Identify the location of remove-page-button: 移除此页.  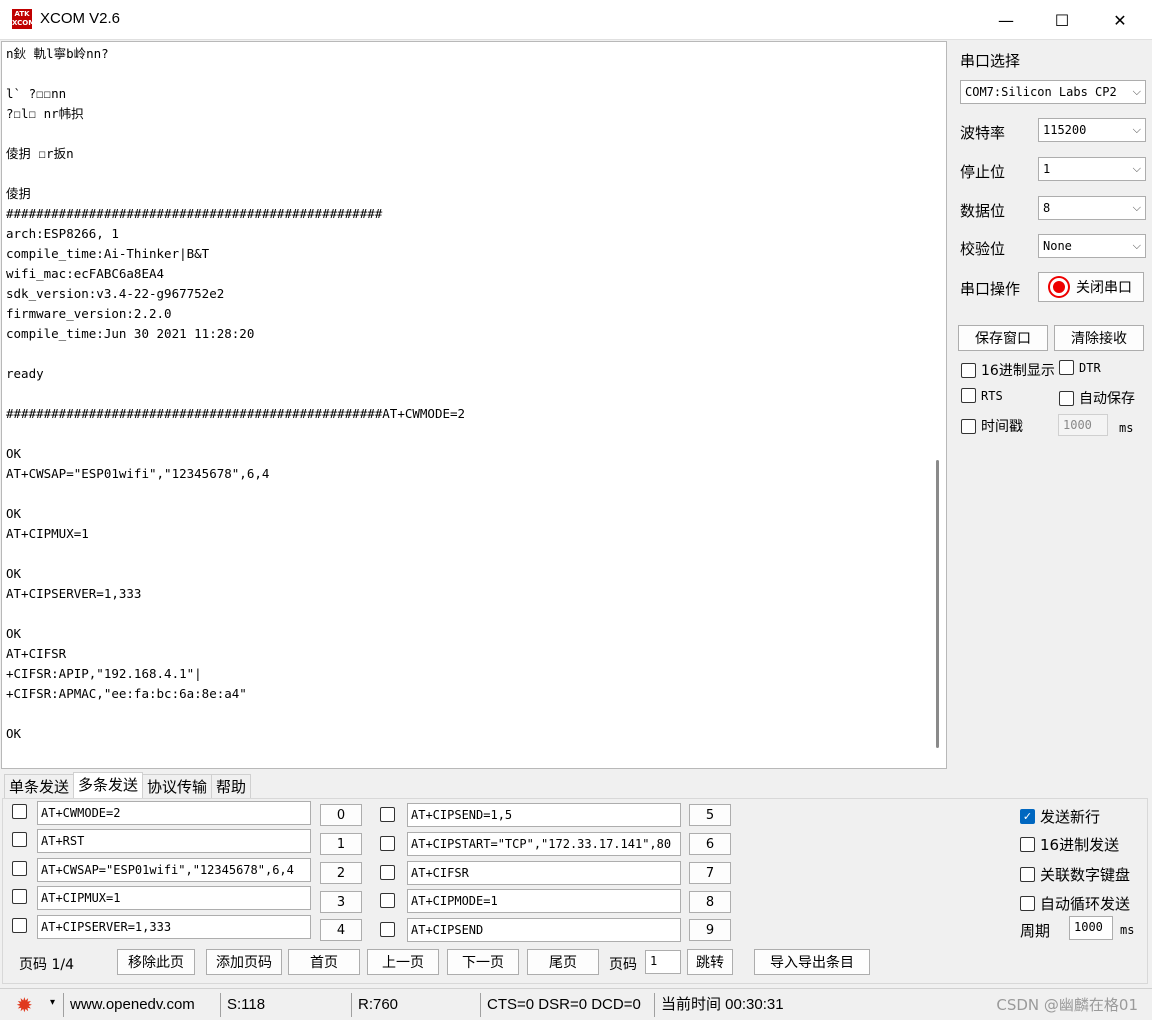
(156, 962).